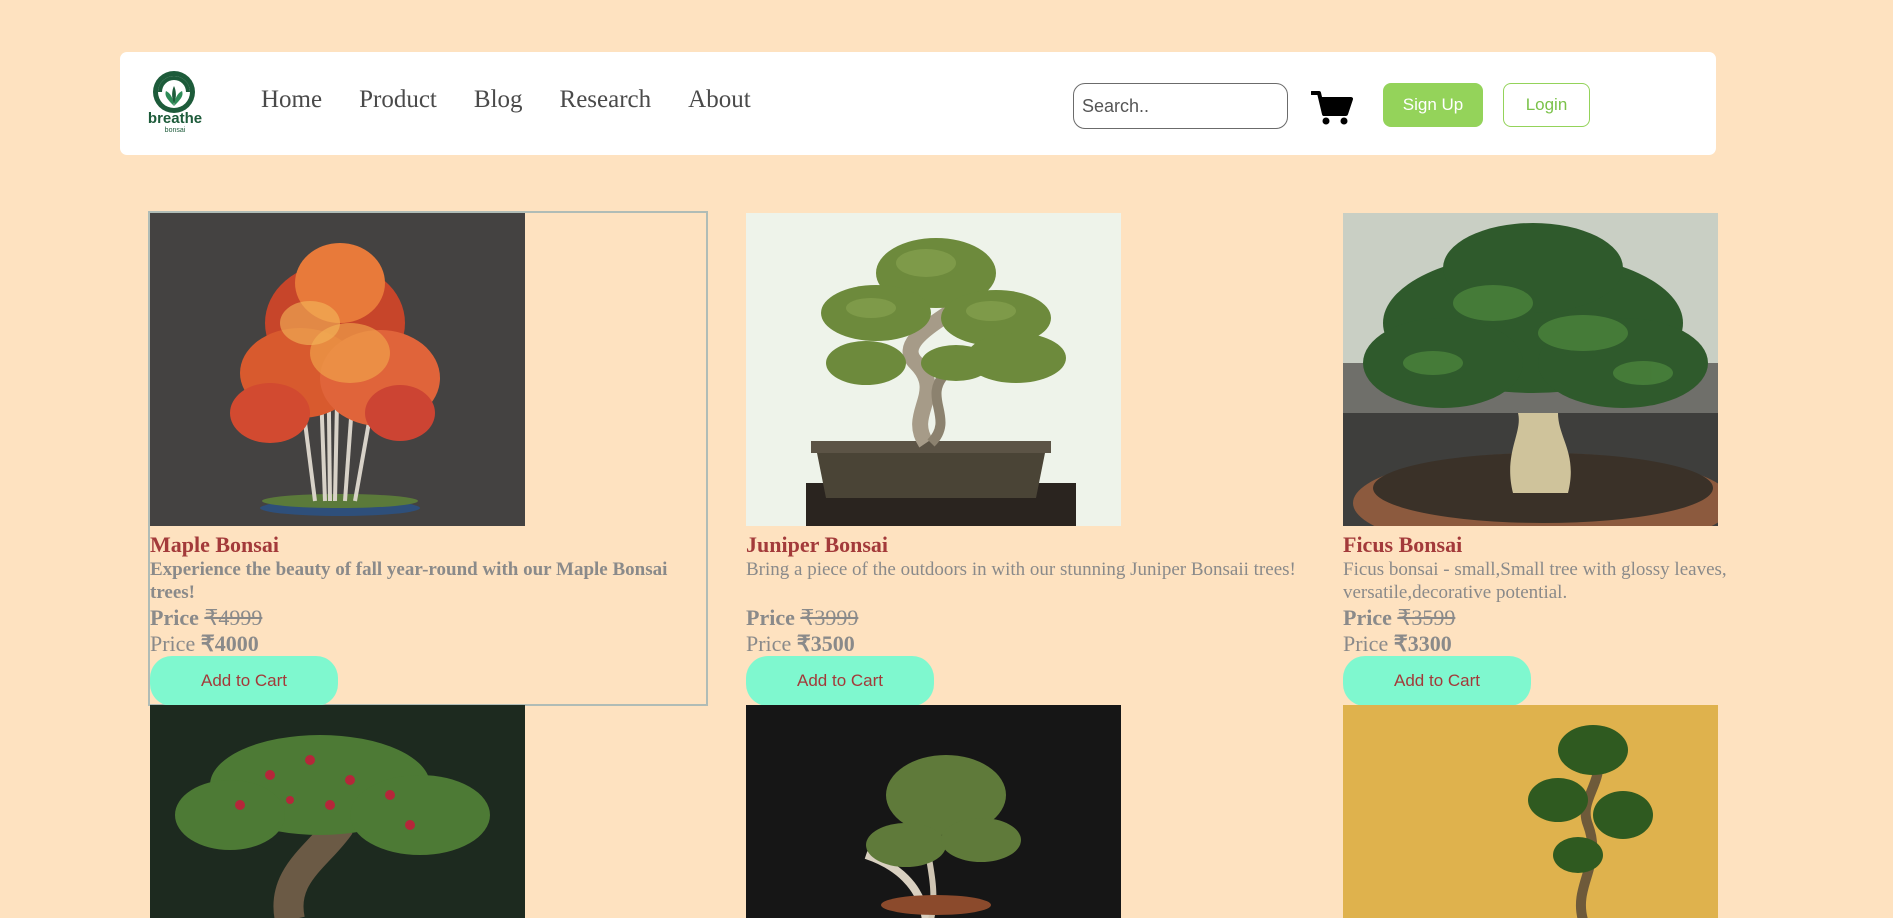  What do you see at coordinates (802, 617) in the screenshot?
I see `product-old-price: Price ₹3999` at bounding box center [802, 617].